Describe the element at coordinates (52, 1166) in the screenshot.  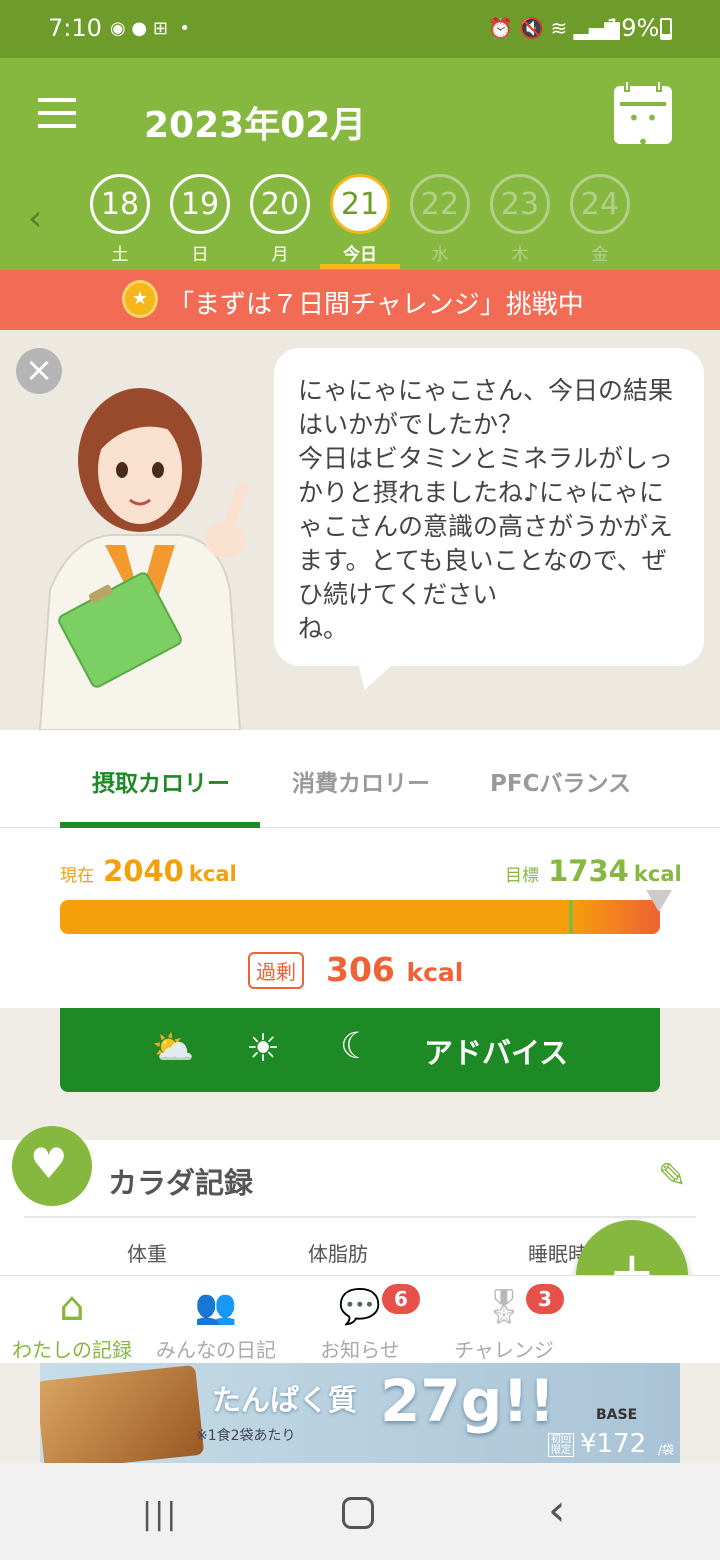
I see `heart-chart-icon: ♥` at that location.